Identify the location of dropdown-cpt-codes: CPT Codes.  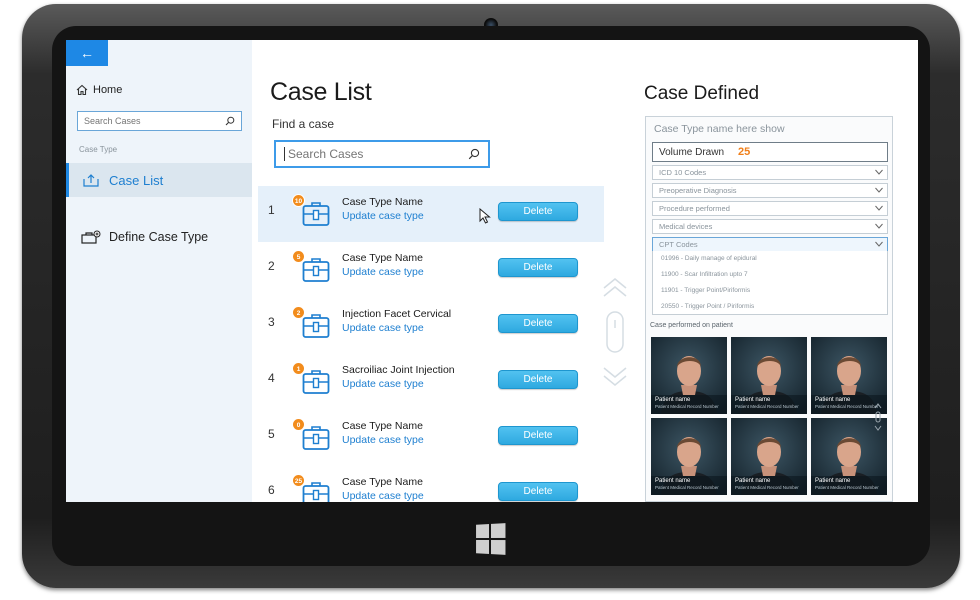
(770, 244).